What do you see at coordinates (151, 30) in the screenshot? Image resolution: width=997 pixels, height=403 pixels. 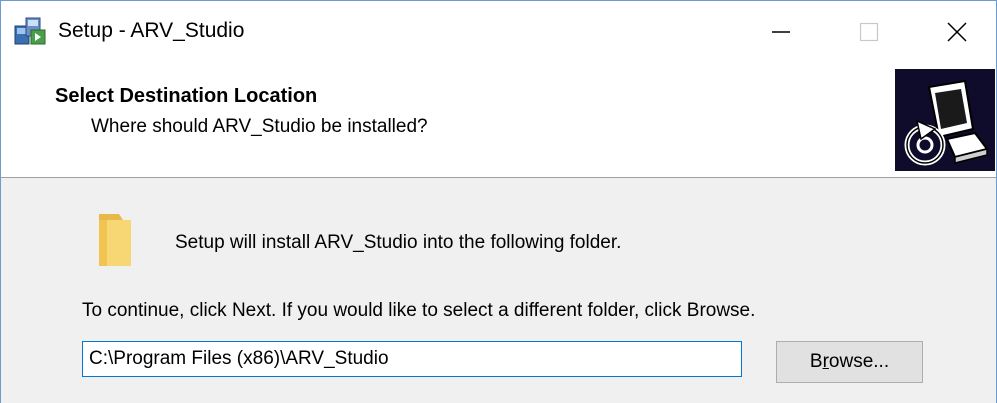 I see `window-title: Setup - ARV_Studio` at bounding box center [151, 30].